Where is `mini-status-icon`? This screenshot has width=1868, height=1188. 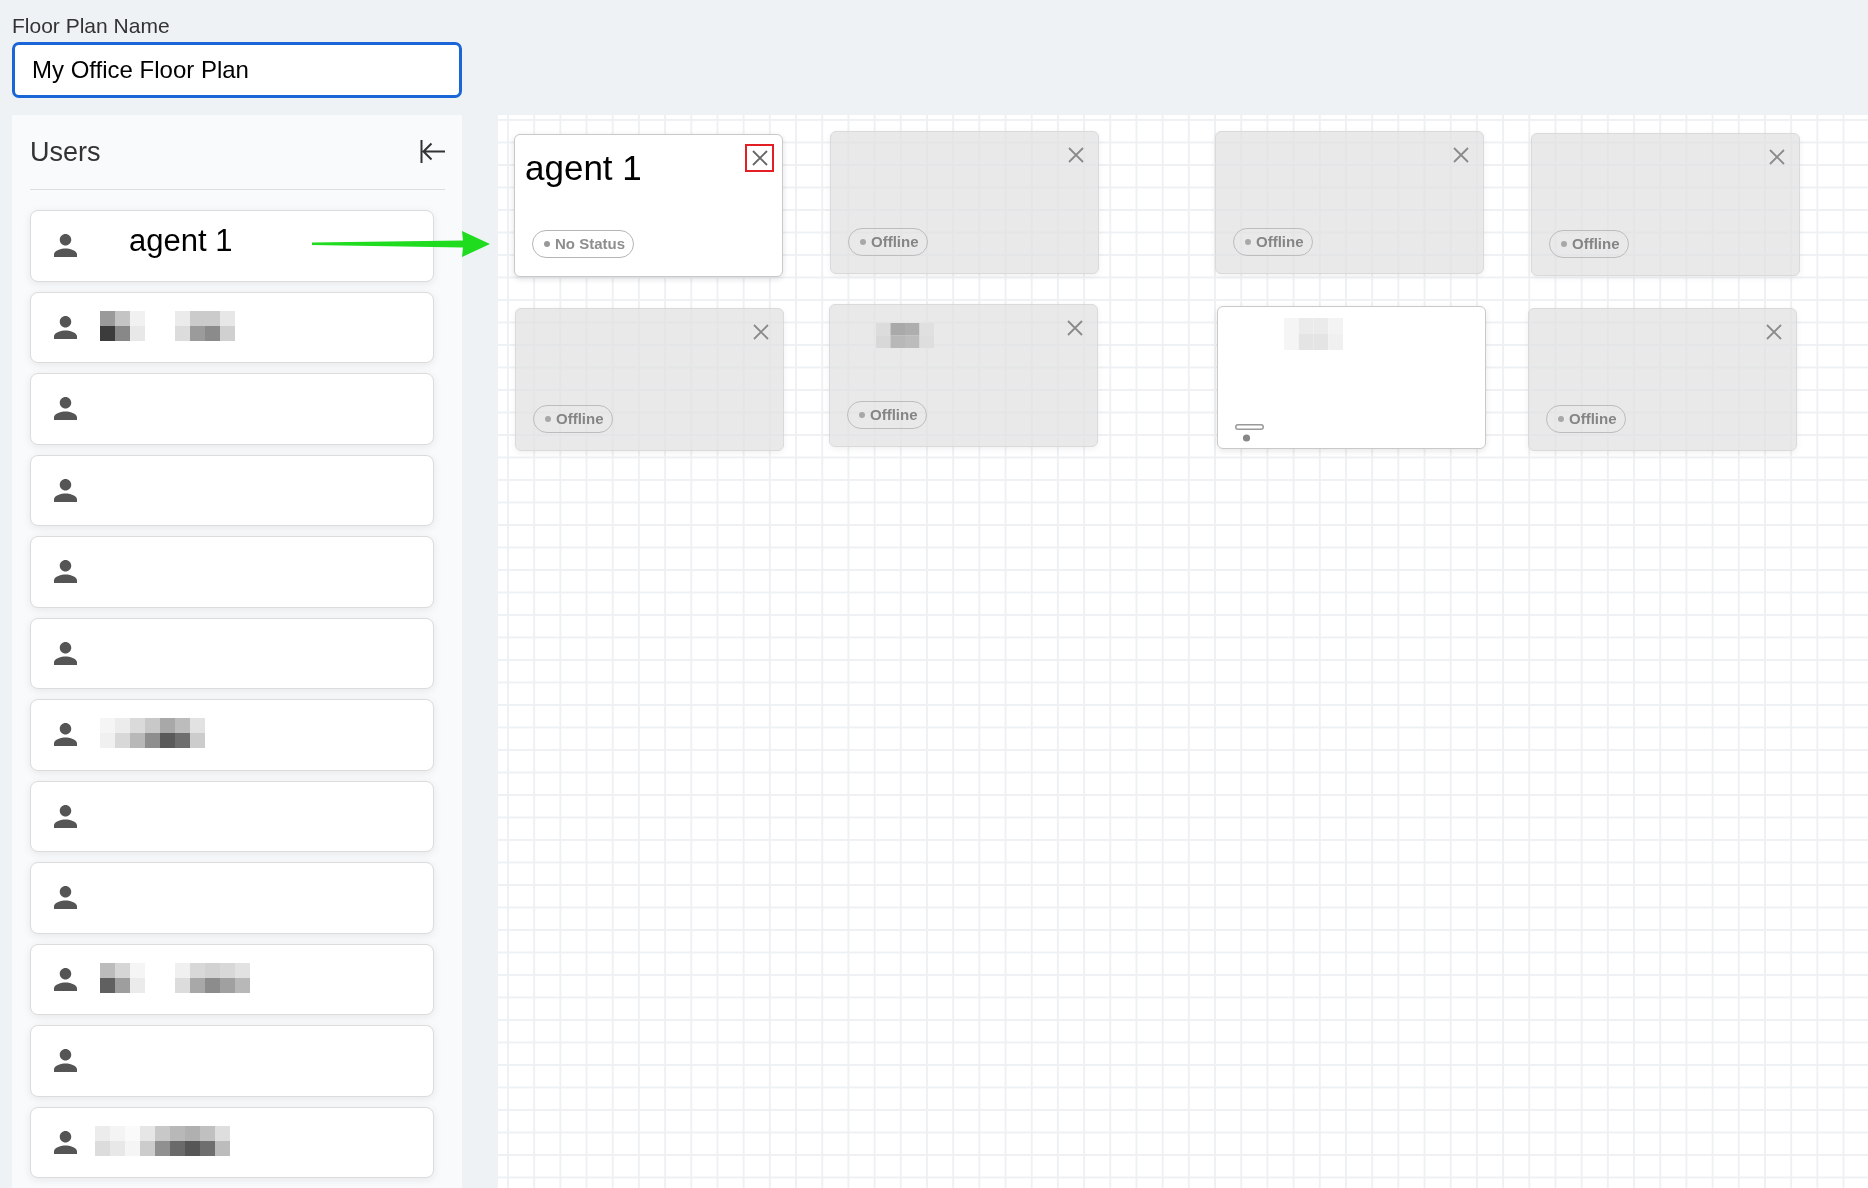
mini-status-icon is located at coordinates (1249, 433).